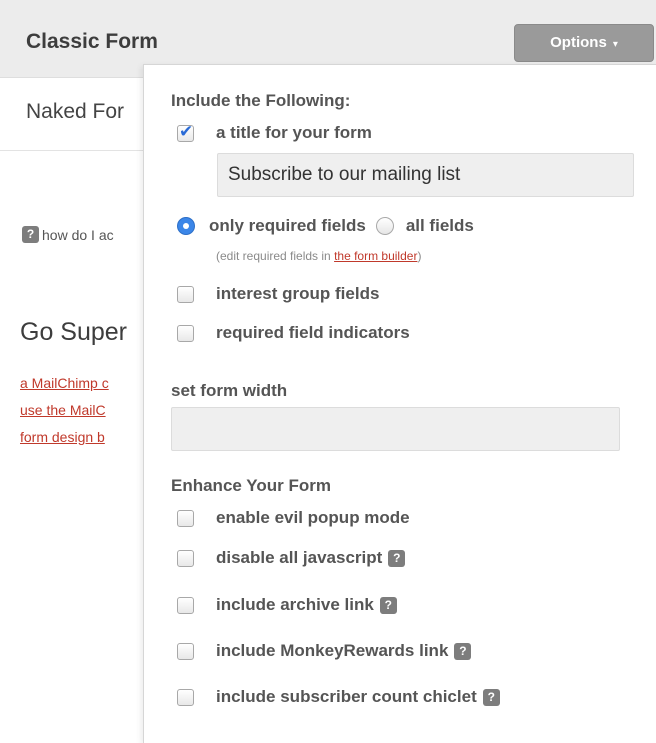 This screenshot has width=656, height=743. What do you see at coordinates (578, 42) in the screenshot?
I see `options-button-label: Options` at bounding box center [578, 42].